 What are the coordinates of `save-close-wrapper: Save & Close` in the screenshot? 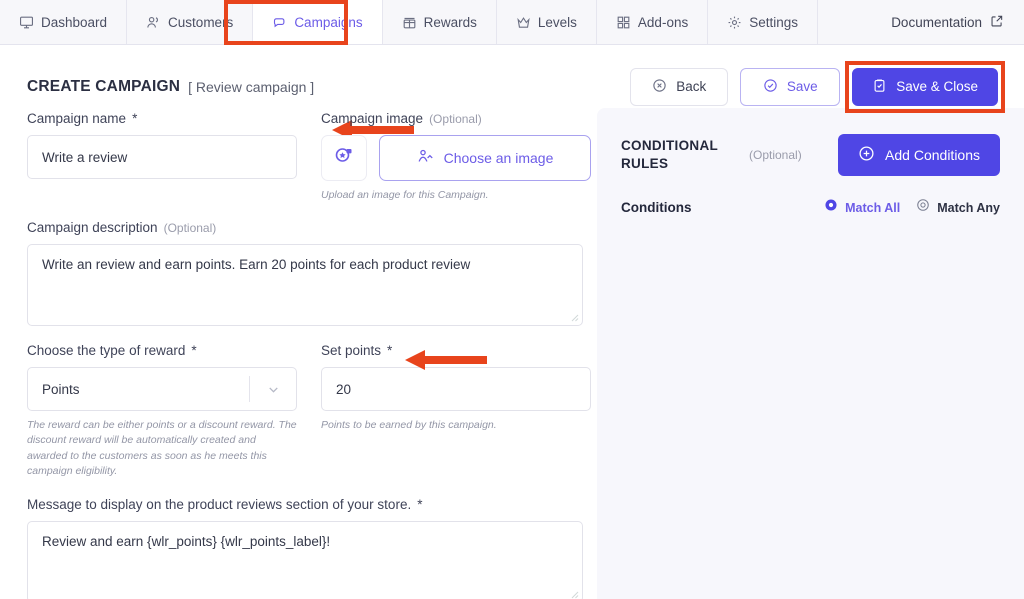 It's located at (925, 86).